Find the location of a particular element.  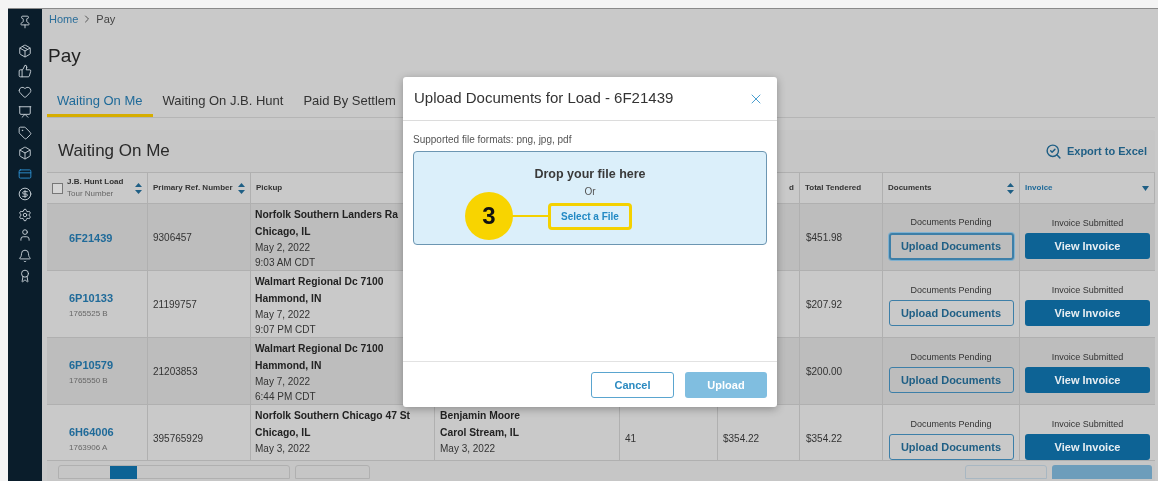

tour-number: 1765525 B is located at coordinates (89, 314).